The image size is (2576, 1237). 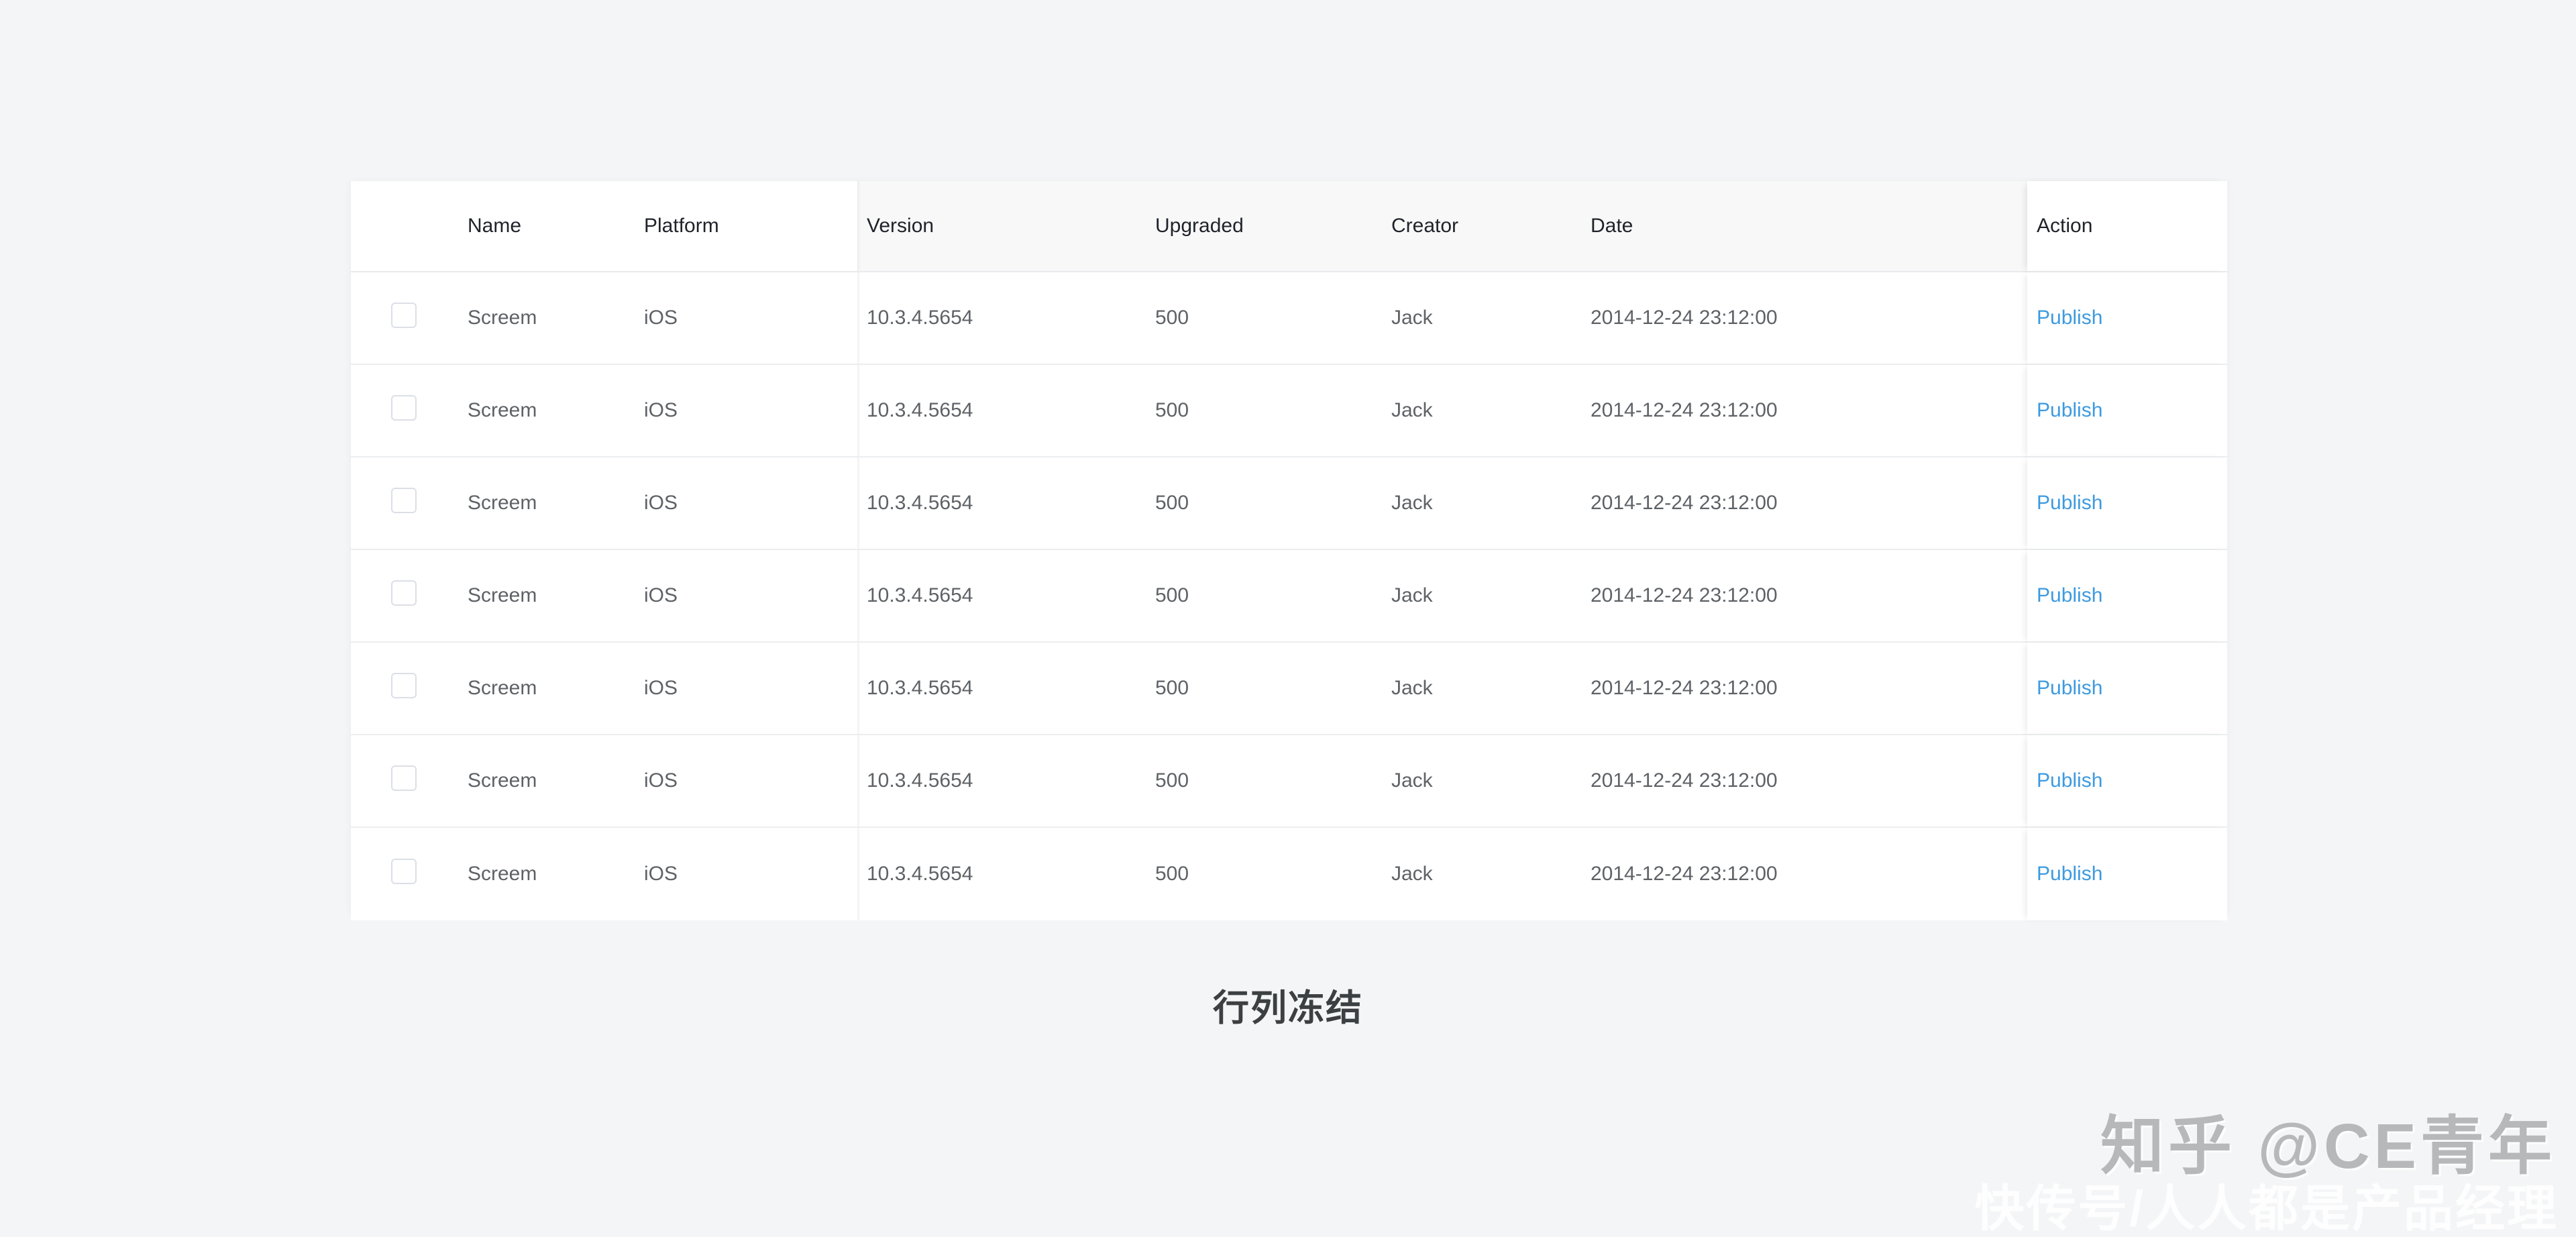 What do you see at coordinates (1264, 226) in the screenshot?
I see `header-upgraded: Upgraded` at bounding box center [1264, 226].